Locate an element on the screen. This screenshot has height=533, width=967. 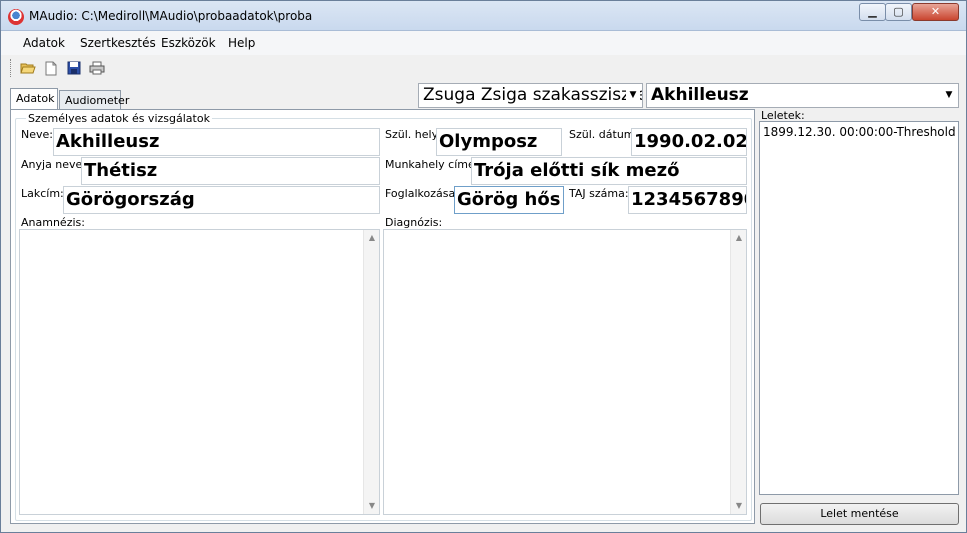
maximize-button: ▢ is located at coordinates (898, 12).